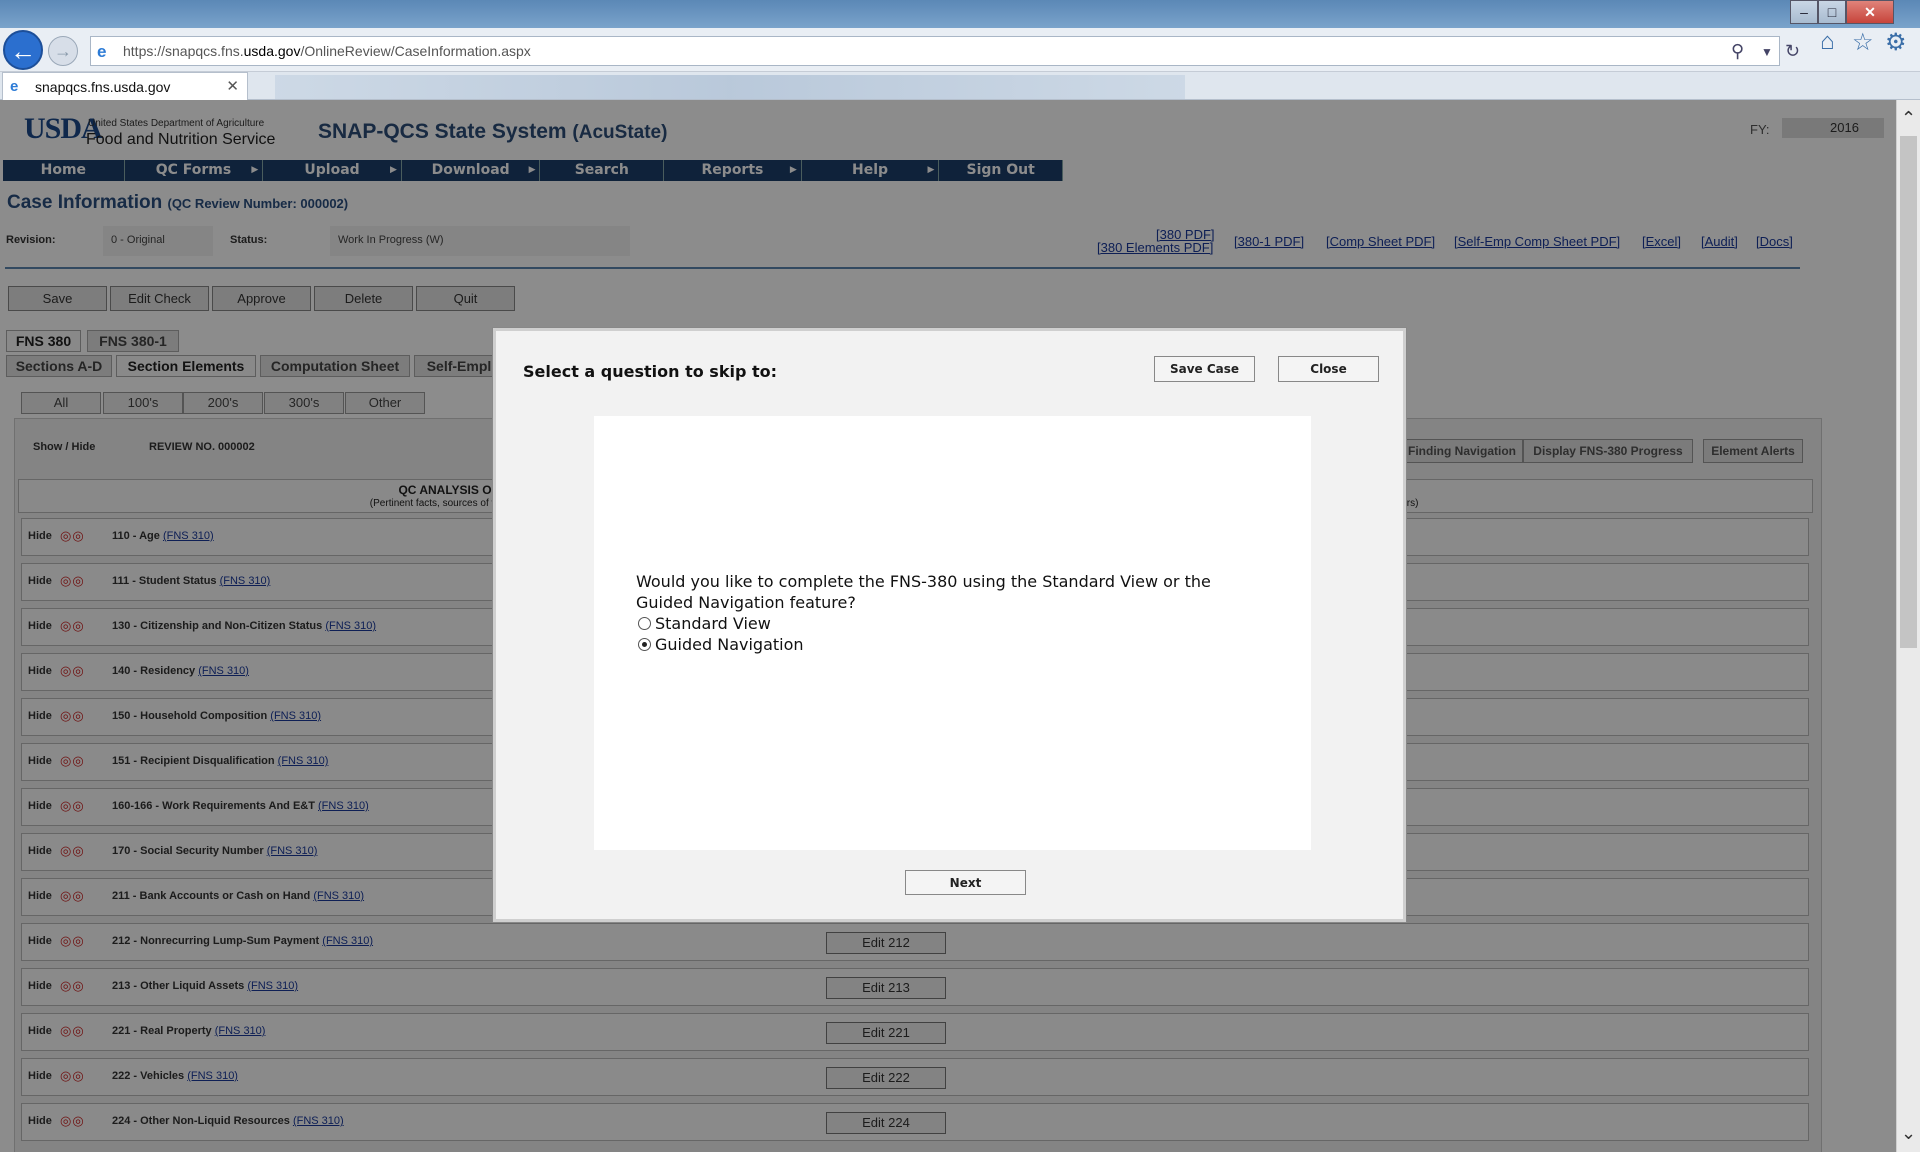 The image size is (1920, 1152). I want to click on star-icon: ☆, so click(1863, 42).